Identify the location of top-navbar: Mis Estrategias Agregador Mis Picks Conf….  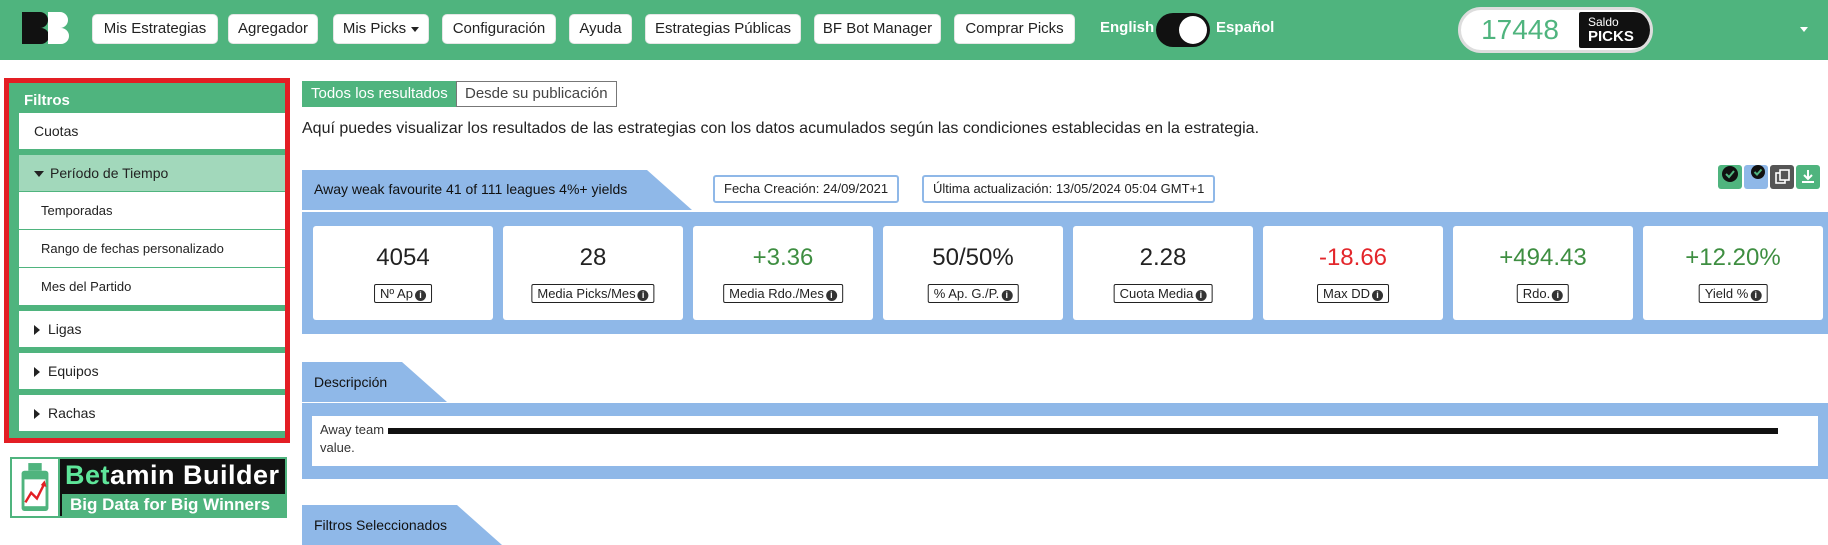
(914, 30).